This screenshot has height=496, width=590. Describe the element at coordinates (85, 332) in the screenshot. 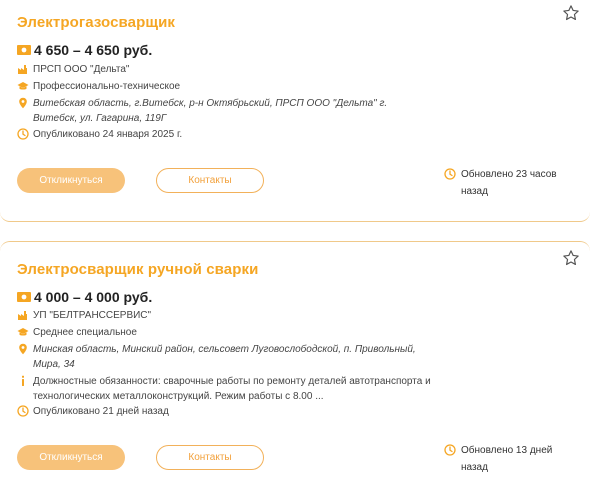

I see `education: Среднее специальное` at that location.